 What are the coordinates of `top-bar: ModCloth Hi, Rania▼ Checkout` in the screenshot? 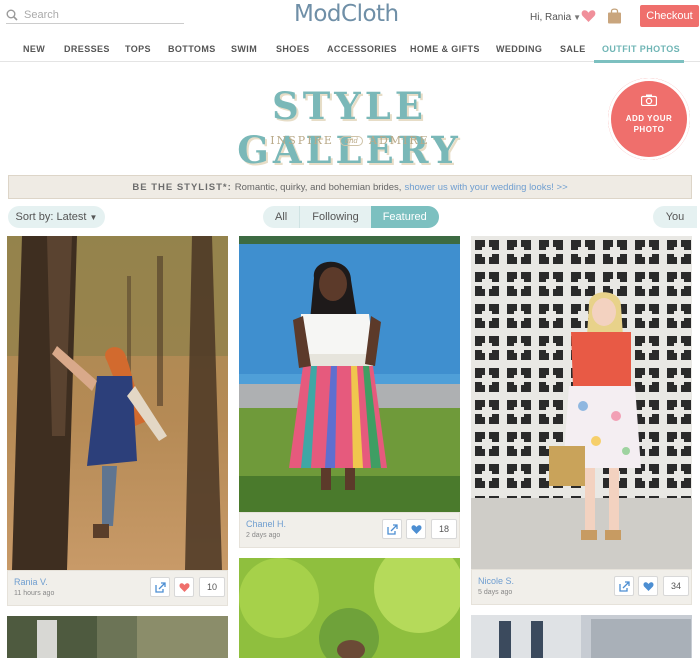 It's located at (350, 17).